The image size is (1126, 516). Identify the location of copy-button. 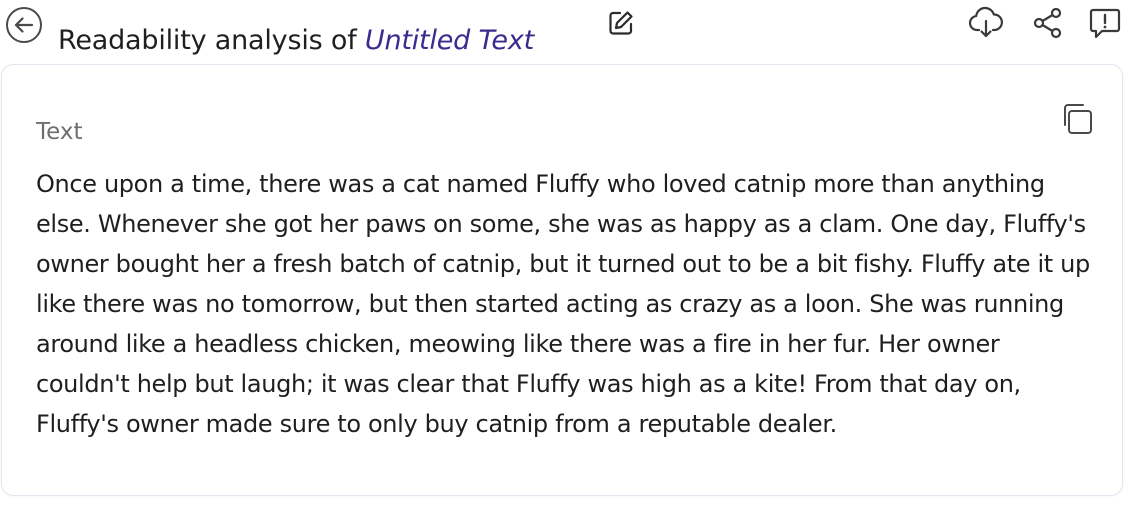
(1077, 119).